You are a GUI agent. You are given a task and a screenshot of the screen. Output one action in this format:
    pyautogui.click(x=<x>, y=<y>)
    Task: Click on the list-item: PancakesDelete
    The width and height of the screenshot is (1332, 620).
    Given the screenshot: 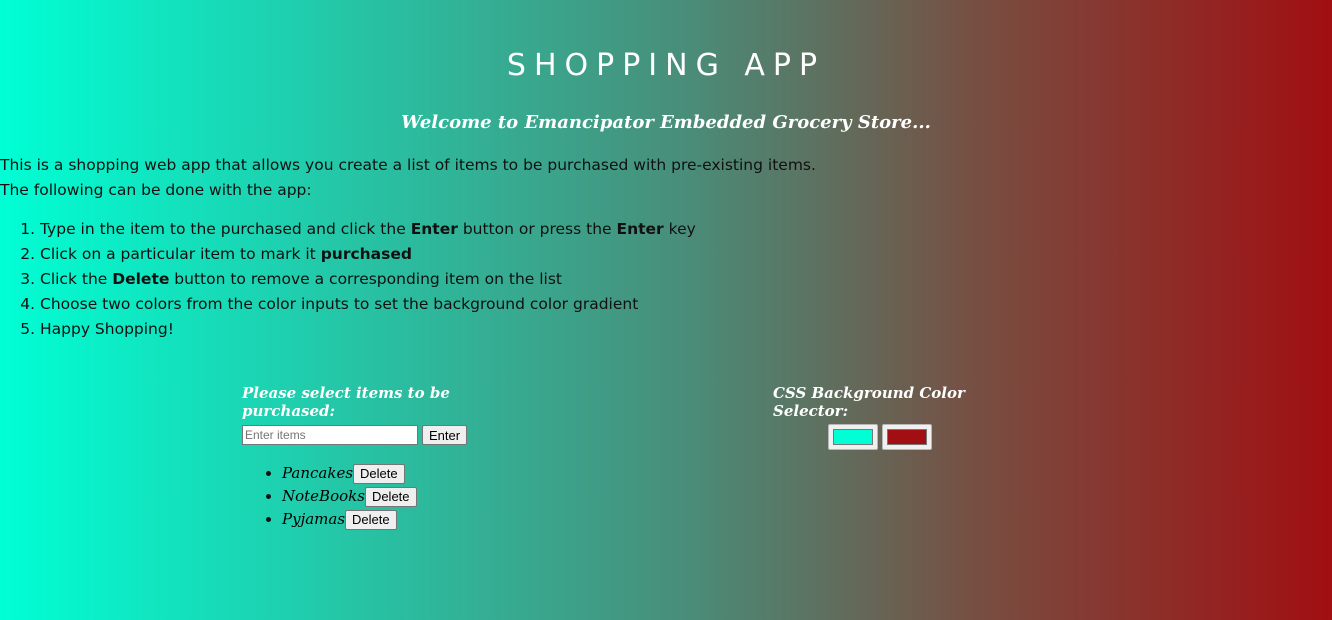 What is the action you would take?
    pyautogui.click(x=349, y=473)
    